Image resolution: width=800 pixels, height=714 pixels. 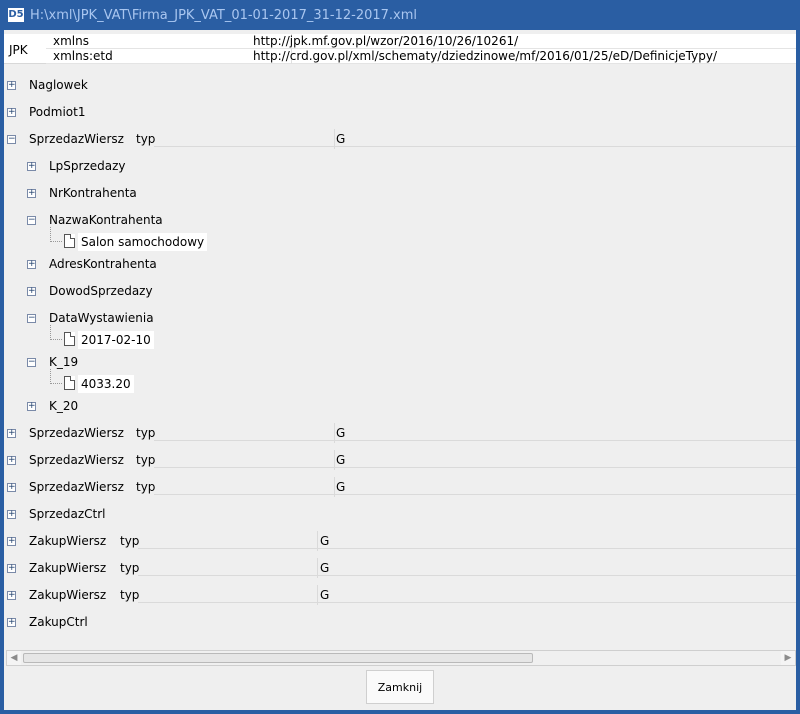 I want to click on tree-node-dowod-sprzedazy: + DowodSprzedazy, so click(x=400, y=292).